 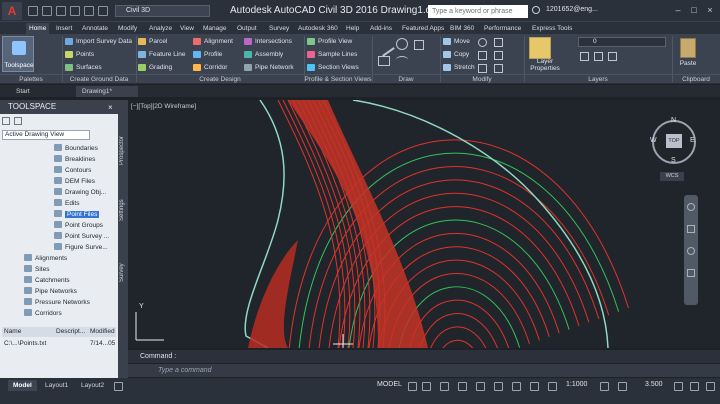 What do you see at coordinates (332, 54) in the screenshot?
I see `sample-lines-button: Sample Lines` at bounding box center [332, 54].